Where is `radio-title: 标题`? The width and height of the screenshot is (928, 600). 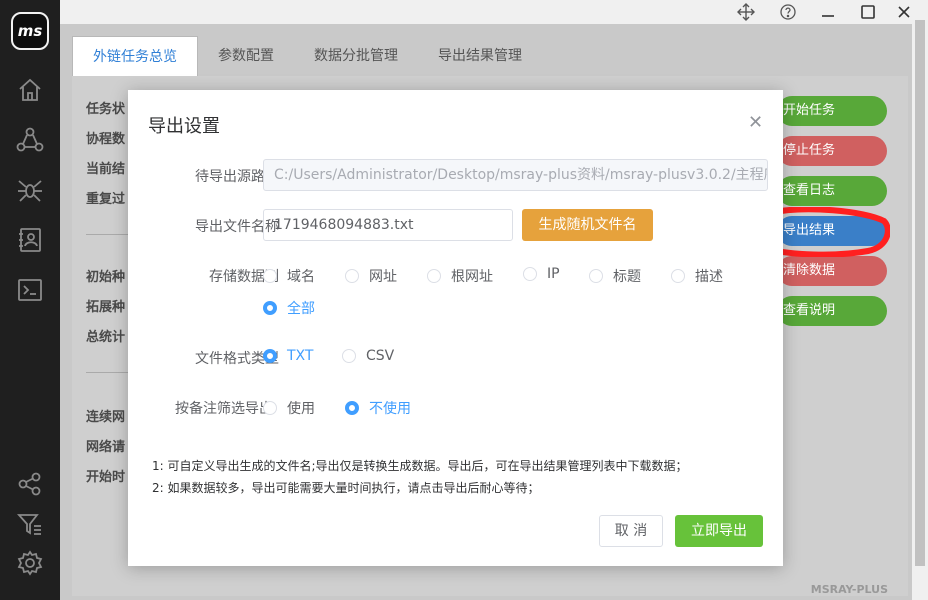
radio-title: 标题 is located at coordinates (615, 276).